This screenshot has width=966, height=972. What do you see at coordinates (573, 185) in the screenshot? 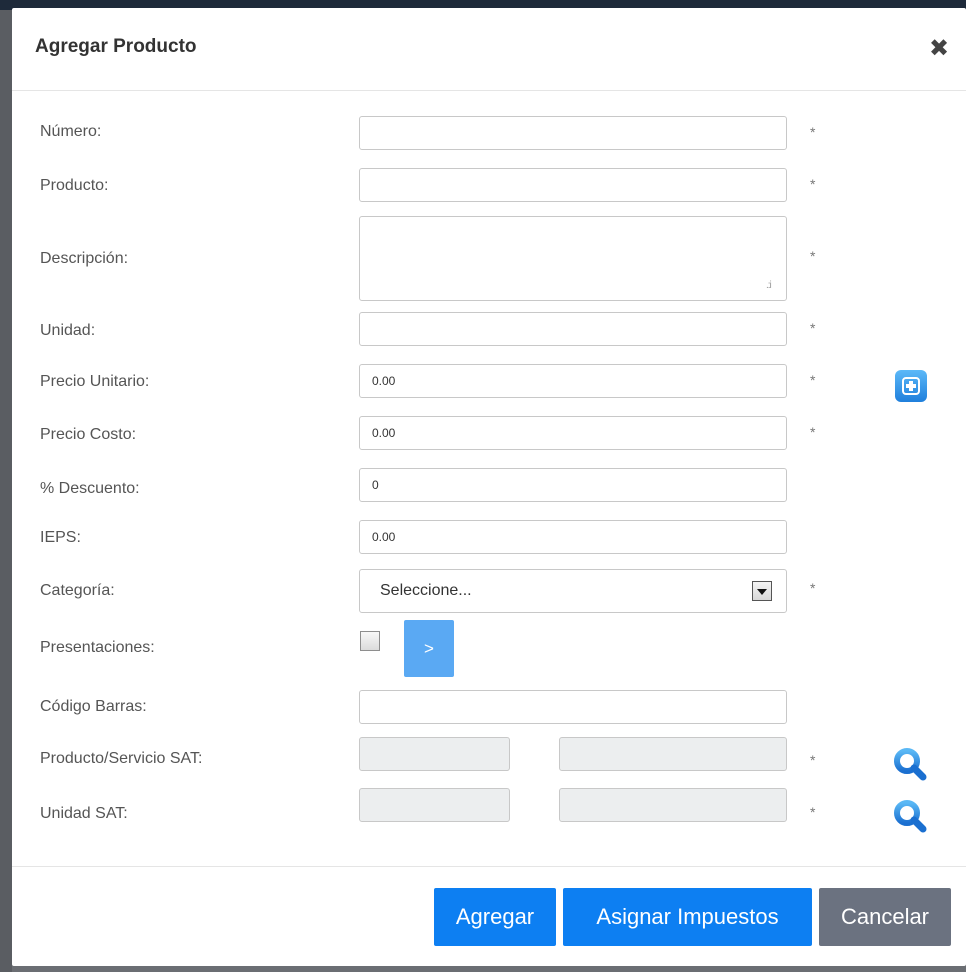
I see `producto-input` at bounding box center [573, 185].